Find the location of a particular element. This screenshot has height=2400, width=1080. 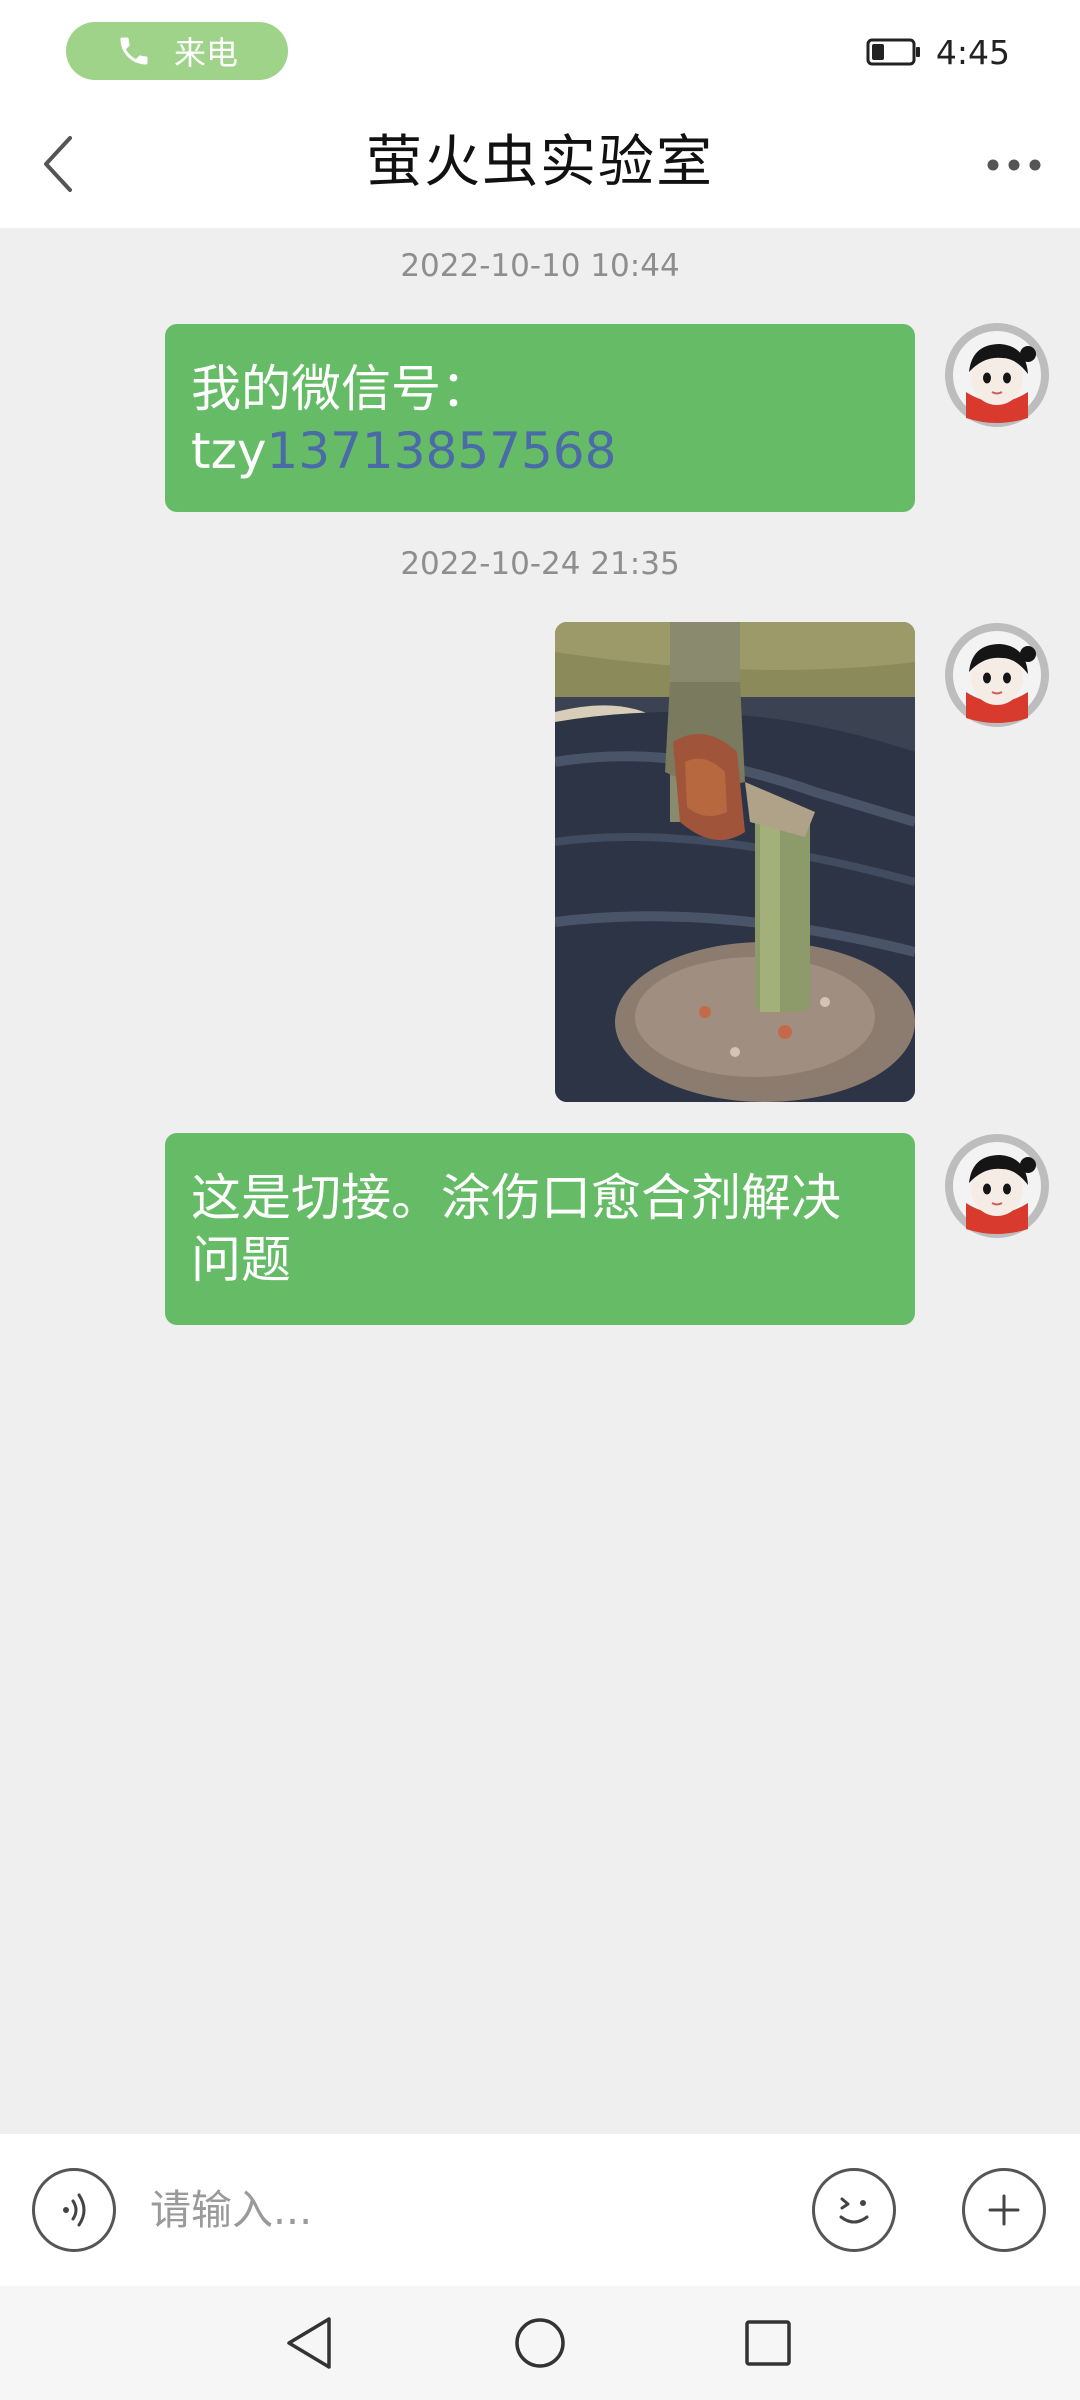

nav-recents-icon is located at coordinates (768, 2343).